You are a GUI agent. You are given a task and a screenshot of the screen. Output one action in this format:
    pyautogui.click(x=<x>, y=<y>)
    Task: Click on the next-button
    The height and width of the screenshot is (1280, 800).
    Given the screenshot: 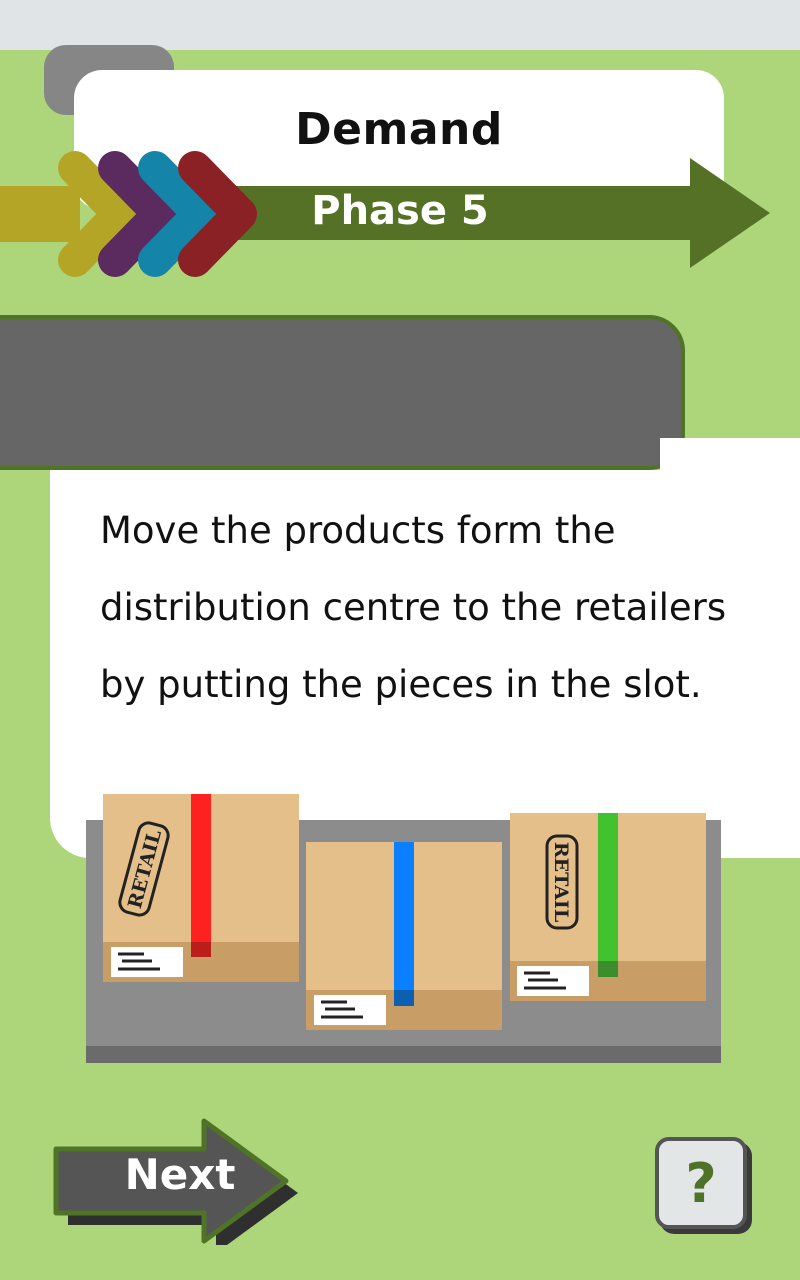 What is the action you would take?
    pyautogui.click(x=173, y=1180)
    